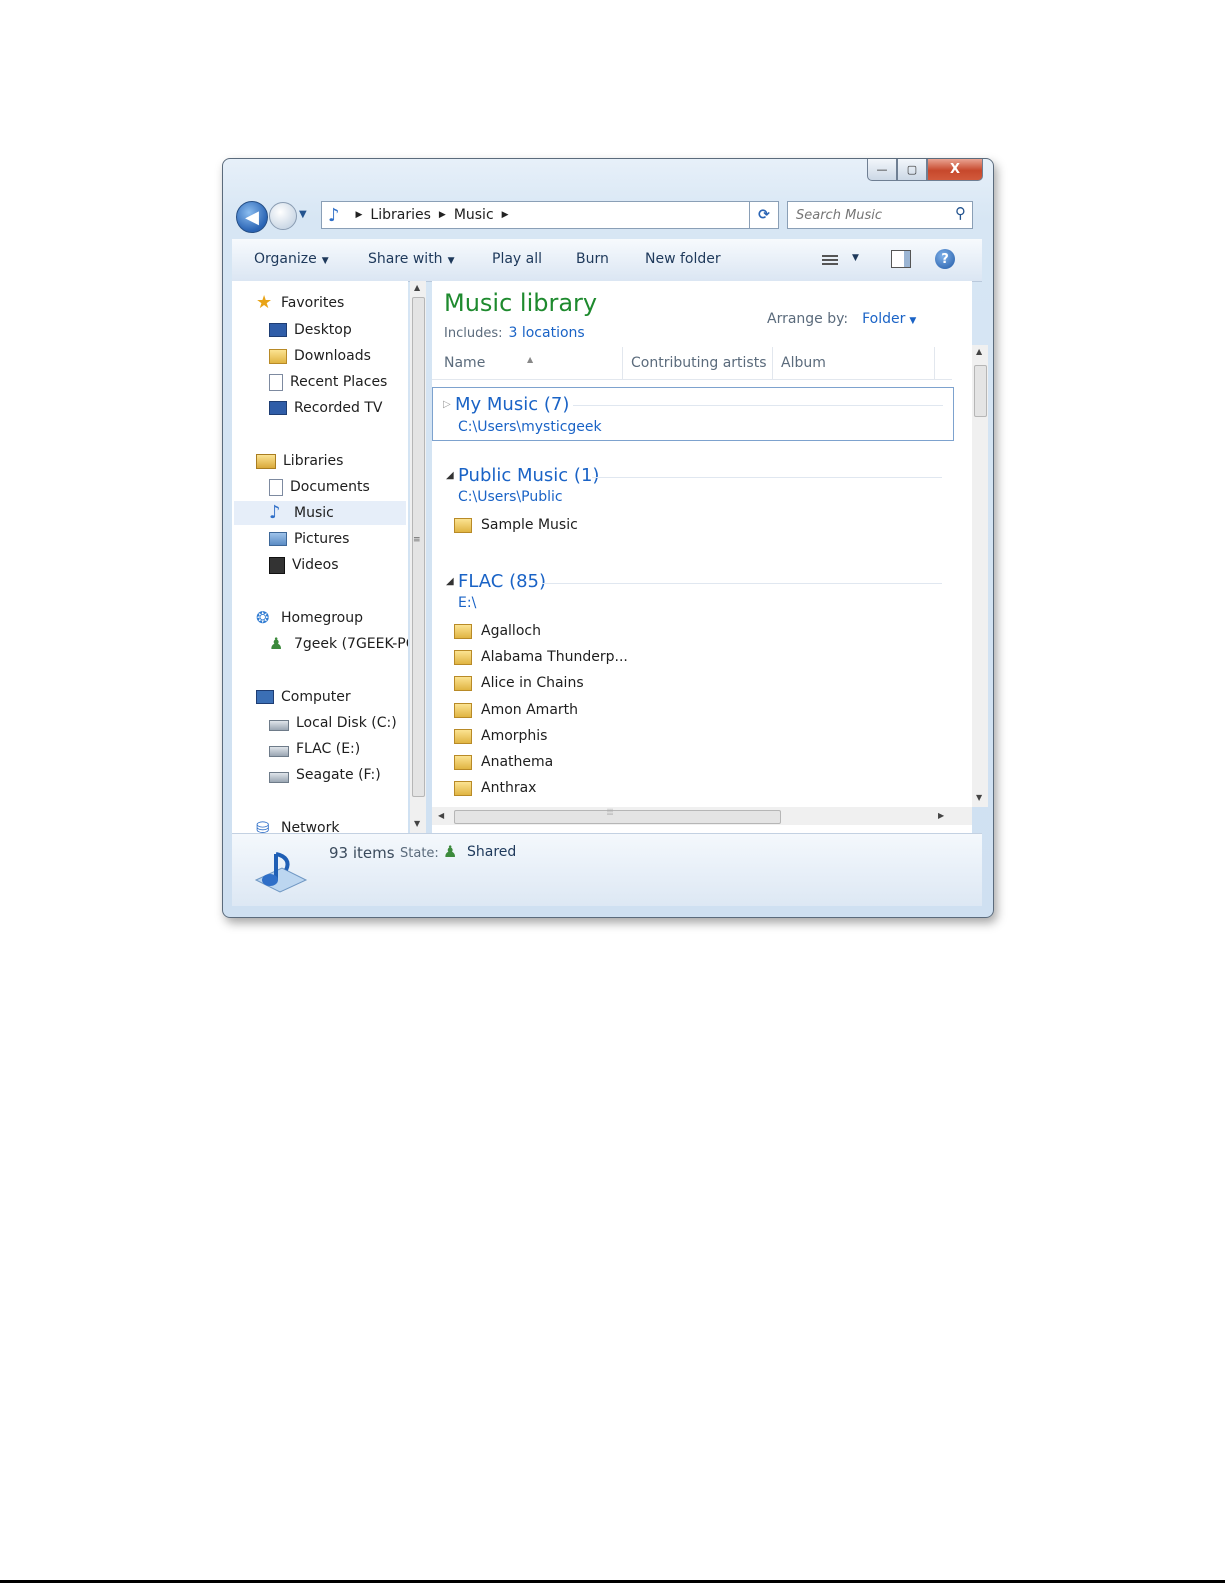 The width and height of the screenshot is (1225, 1585). Describe the element at coordinates (252, 217) in the screenshot. I see `back-button: ◀` at that location.